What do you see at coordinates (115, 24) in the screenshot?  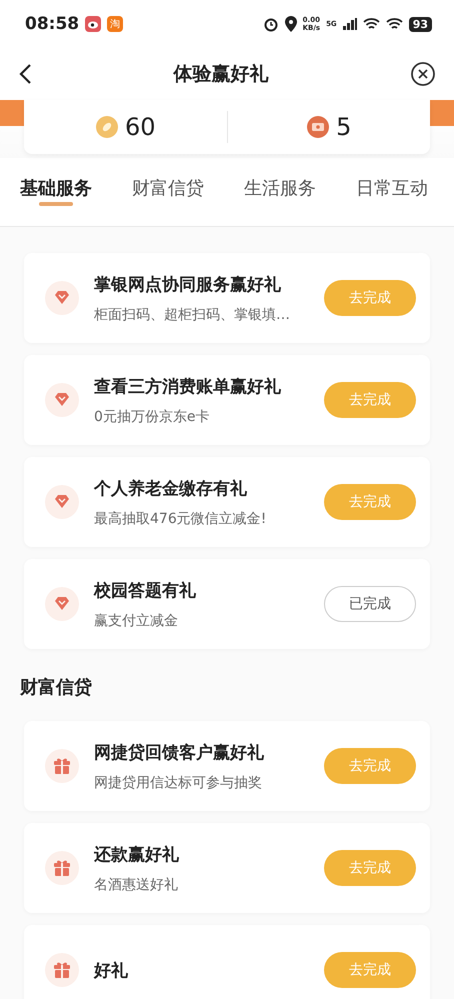 I see `app-icon: 淘` at bounding box center [115, 24].